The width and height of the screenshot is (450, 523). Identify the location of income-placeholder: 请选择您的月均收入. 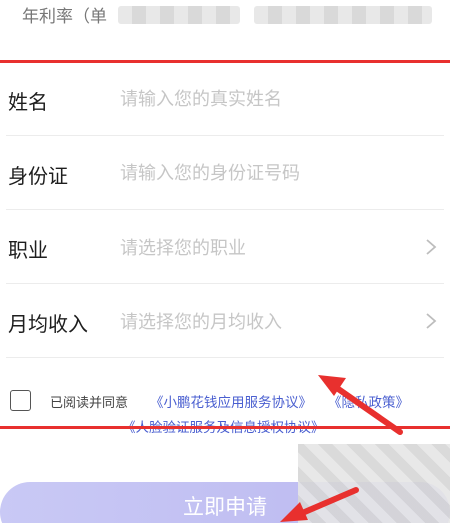
(201, 322).